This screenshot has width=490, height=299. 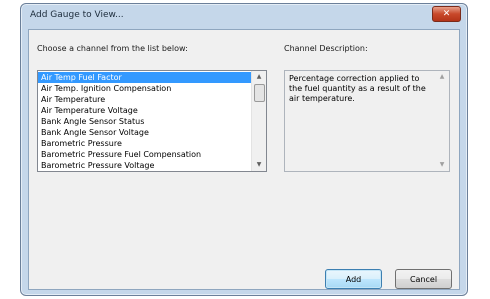 What do you see at coordinates (145, 165) in the screenshot?
I see `channel-list-item: Barometric Pressure Voltage` at bounding box center [145, 165].